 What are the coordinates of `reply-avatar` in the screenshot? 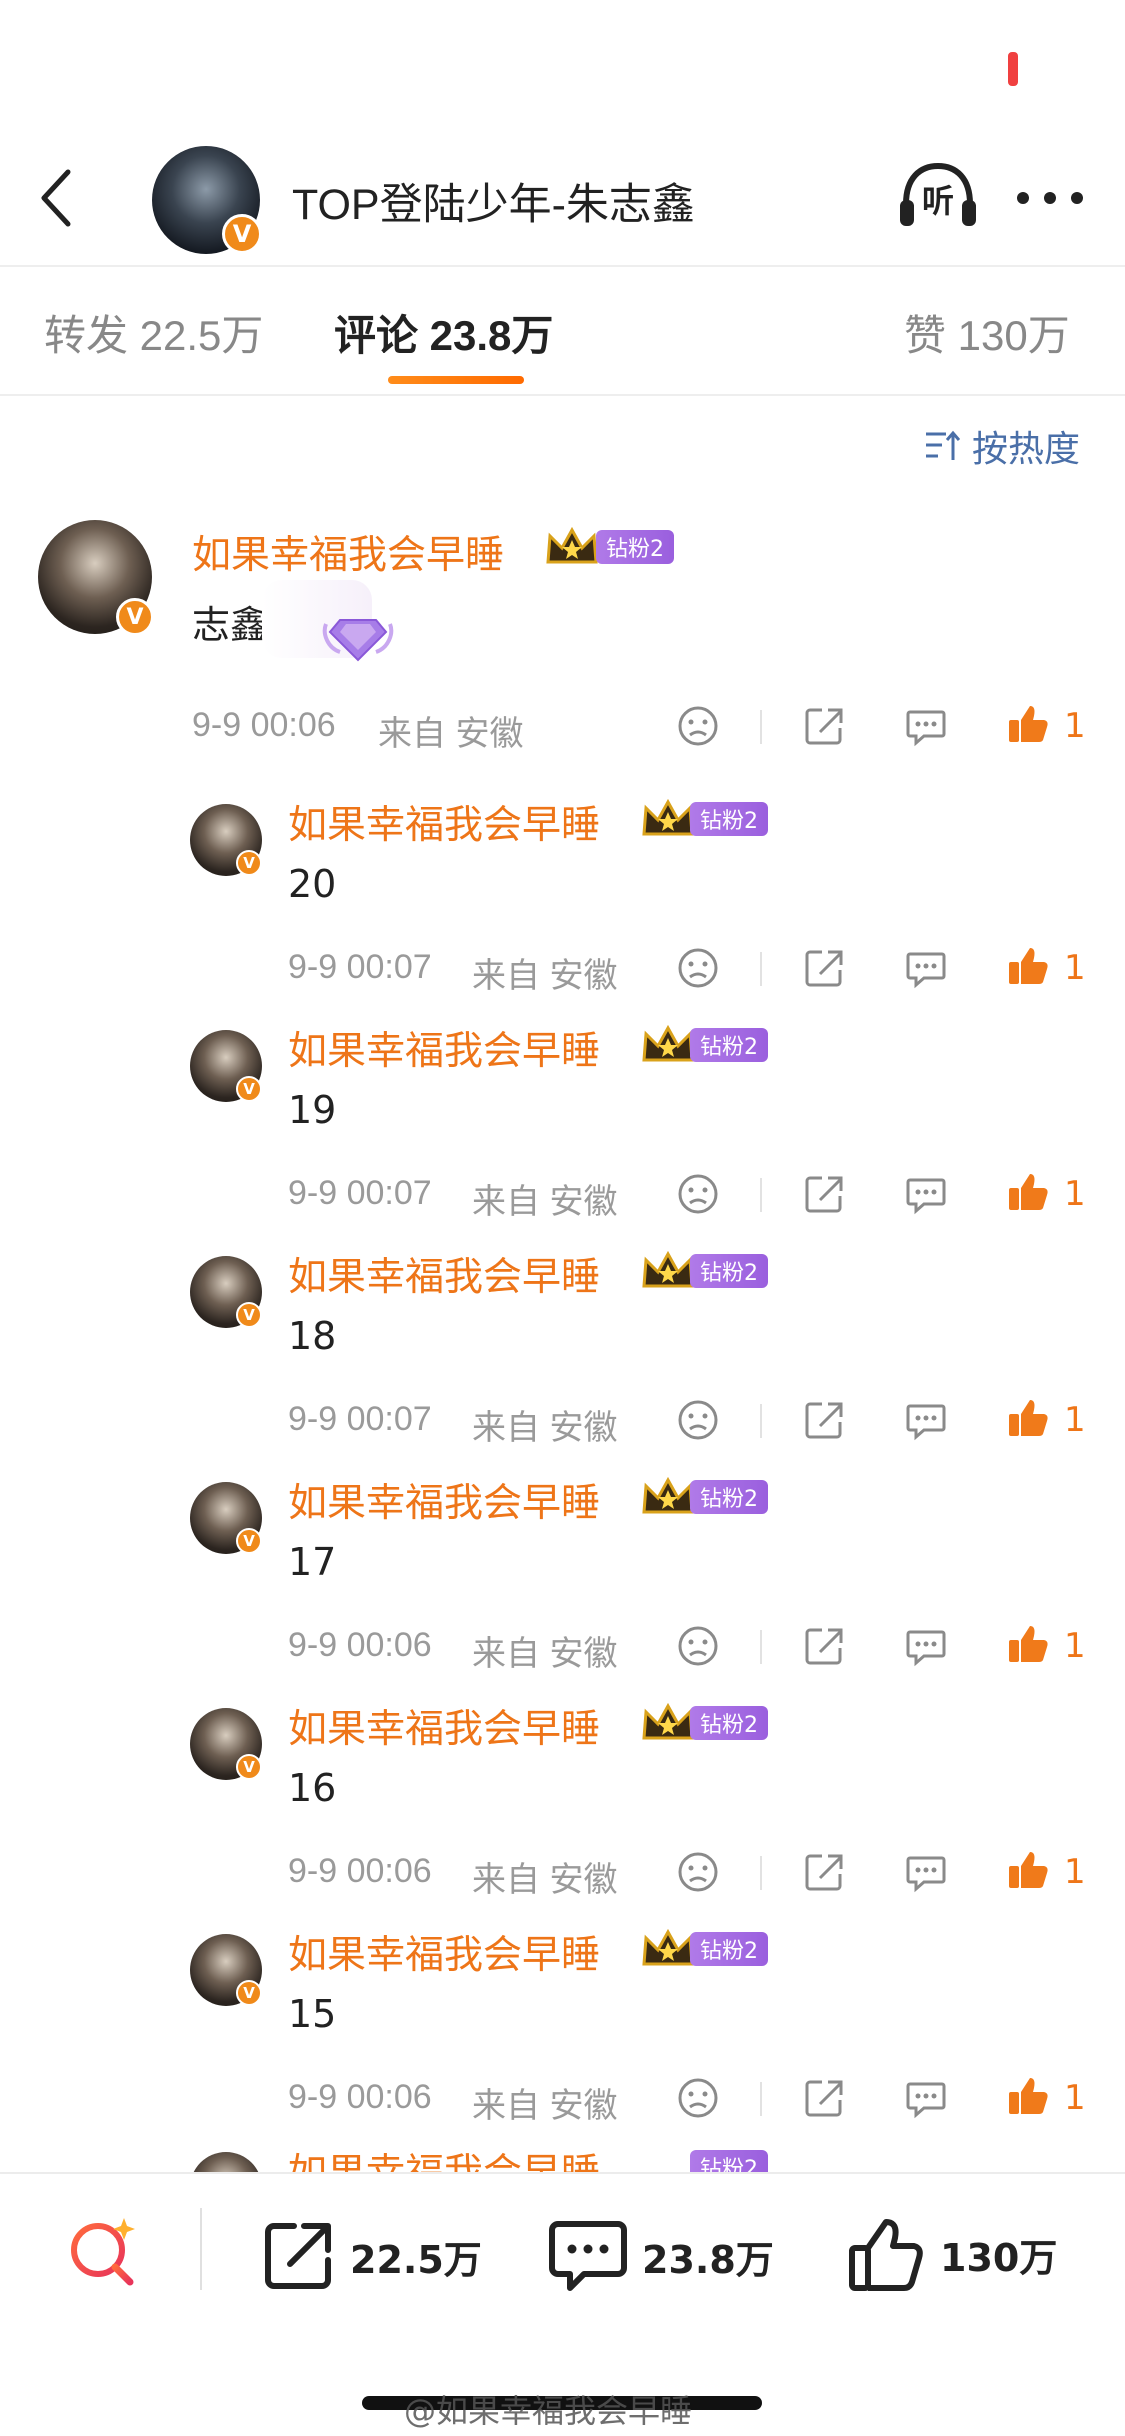 It's located at (226, 2162).